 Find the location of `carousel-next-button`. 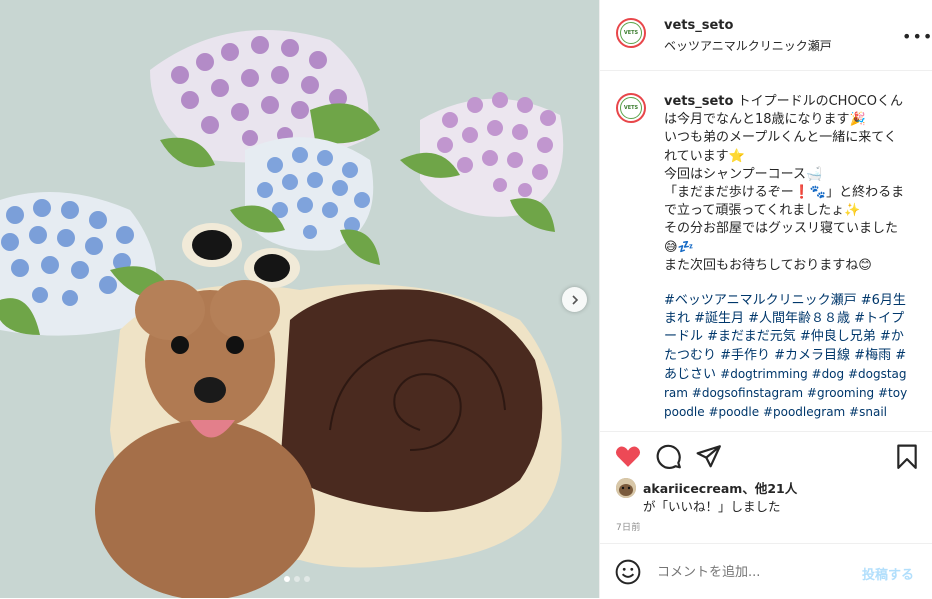

carousel-next-button is located at coordinates (574, 299).